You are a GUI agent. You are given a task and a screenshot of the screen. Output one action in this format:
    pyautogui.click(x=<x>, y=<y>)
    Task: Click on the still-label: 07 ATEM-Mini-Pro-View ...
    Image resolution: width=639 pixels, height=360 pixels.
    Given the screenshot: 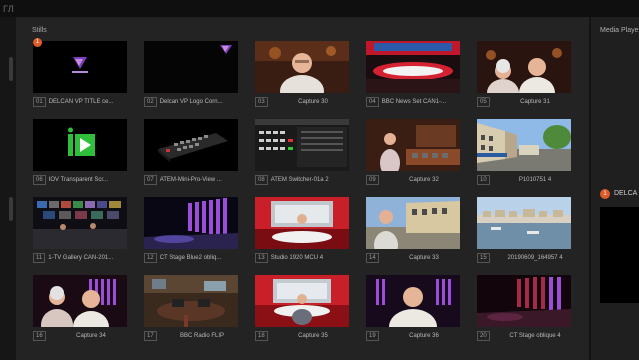 What is the action you would take?
    pyautogui.click(x=191, y=180)
    